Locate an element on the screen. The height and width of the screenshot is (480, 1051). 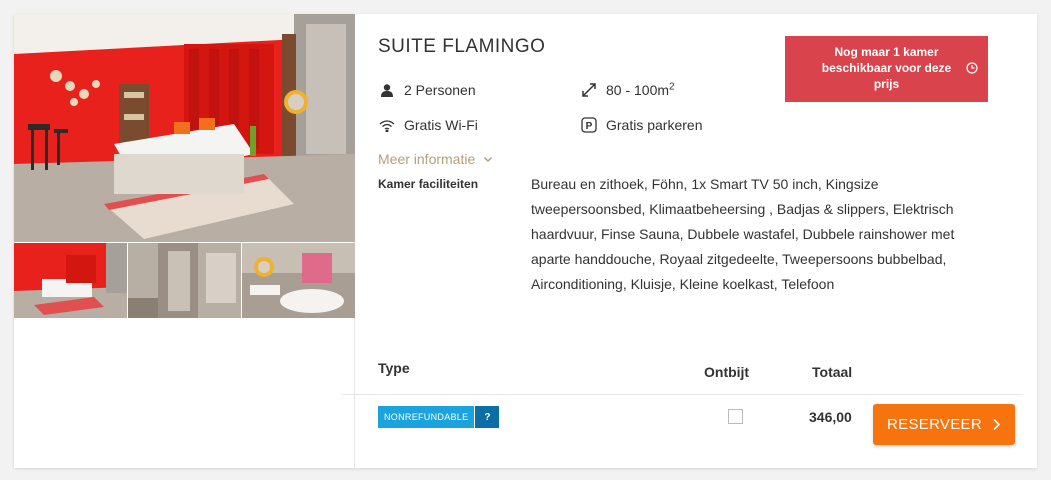
feature-persons: 2 Personen is located at coordinates (427, 90).